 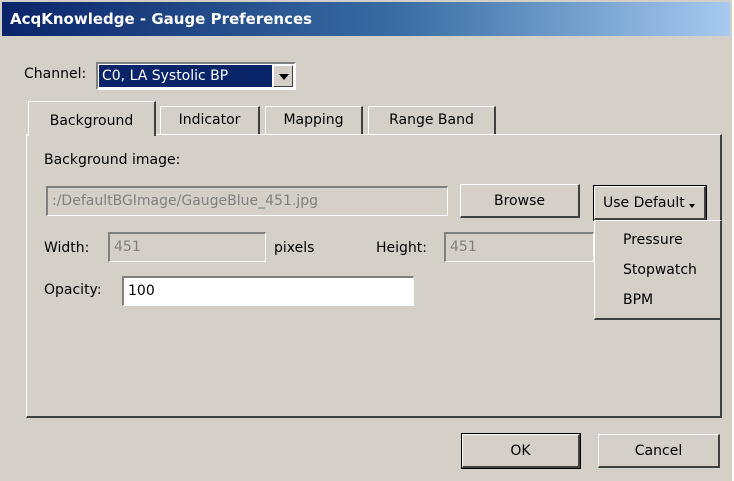 I want to click on menu-item-bpm: BPM, so click(x=657, y=300).